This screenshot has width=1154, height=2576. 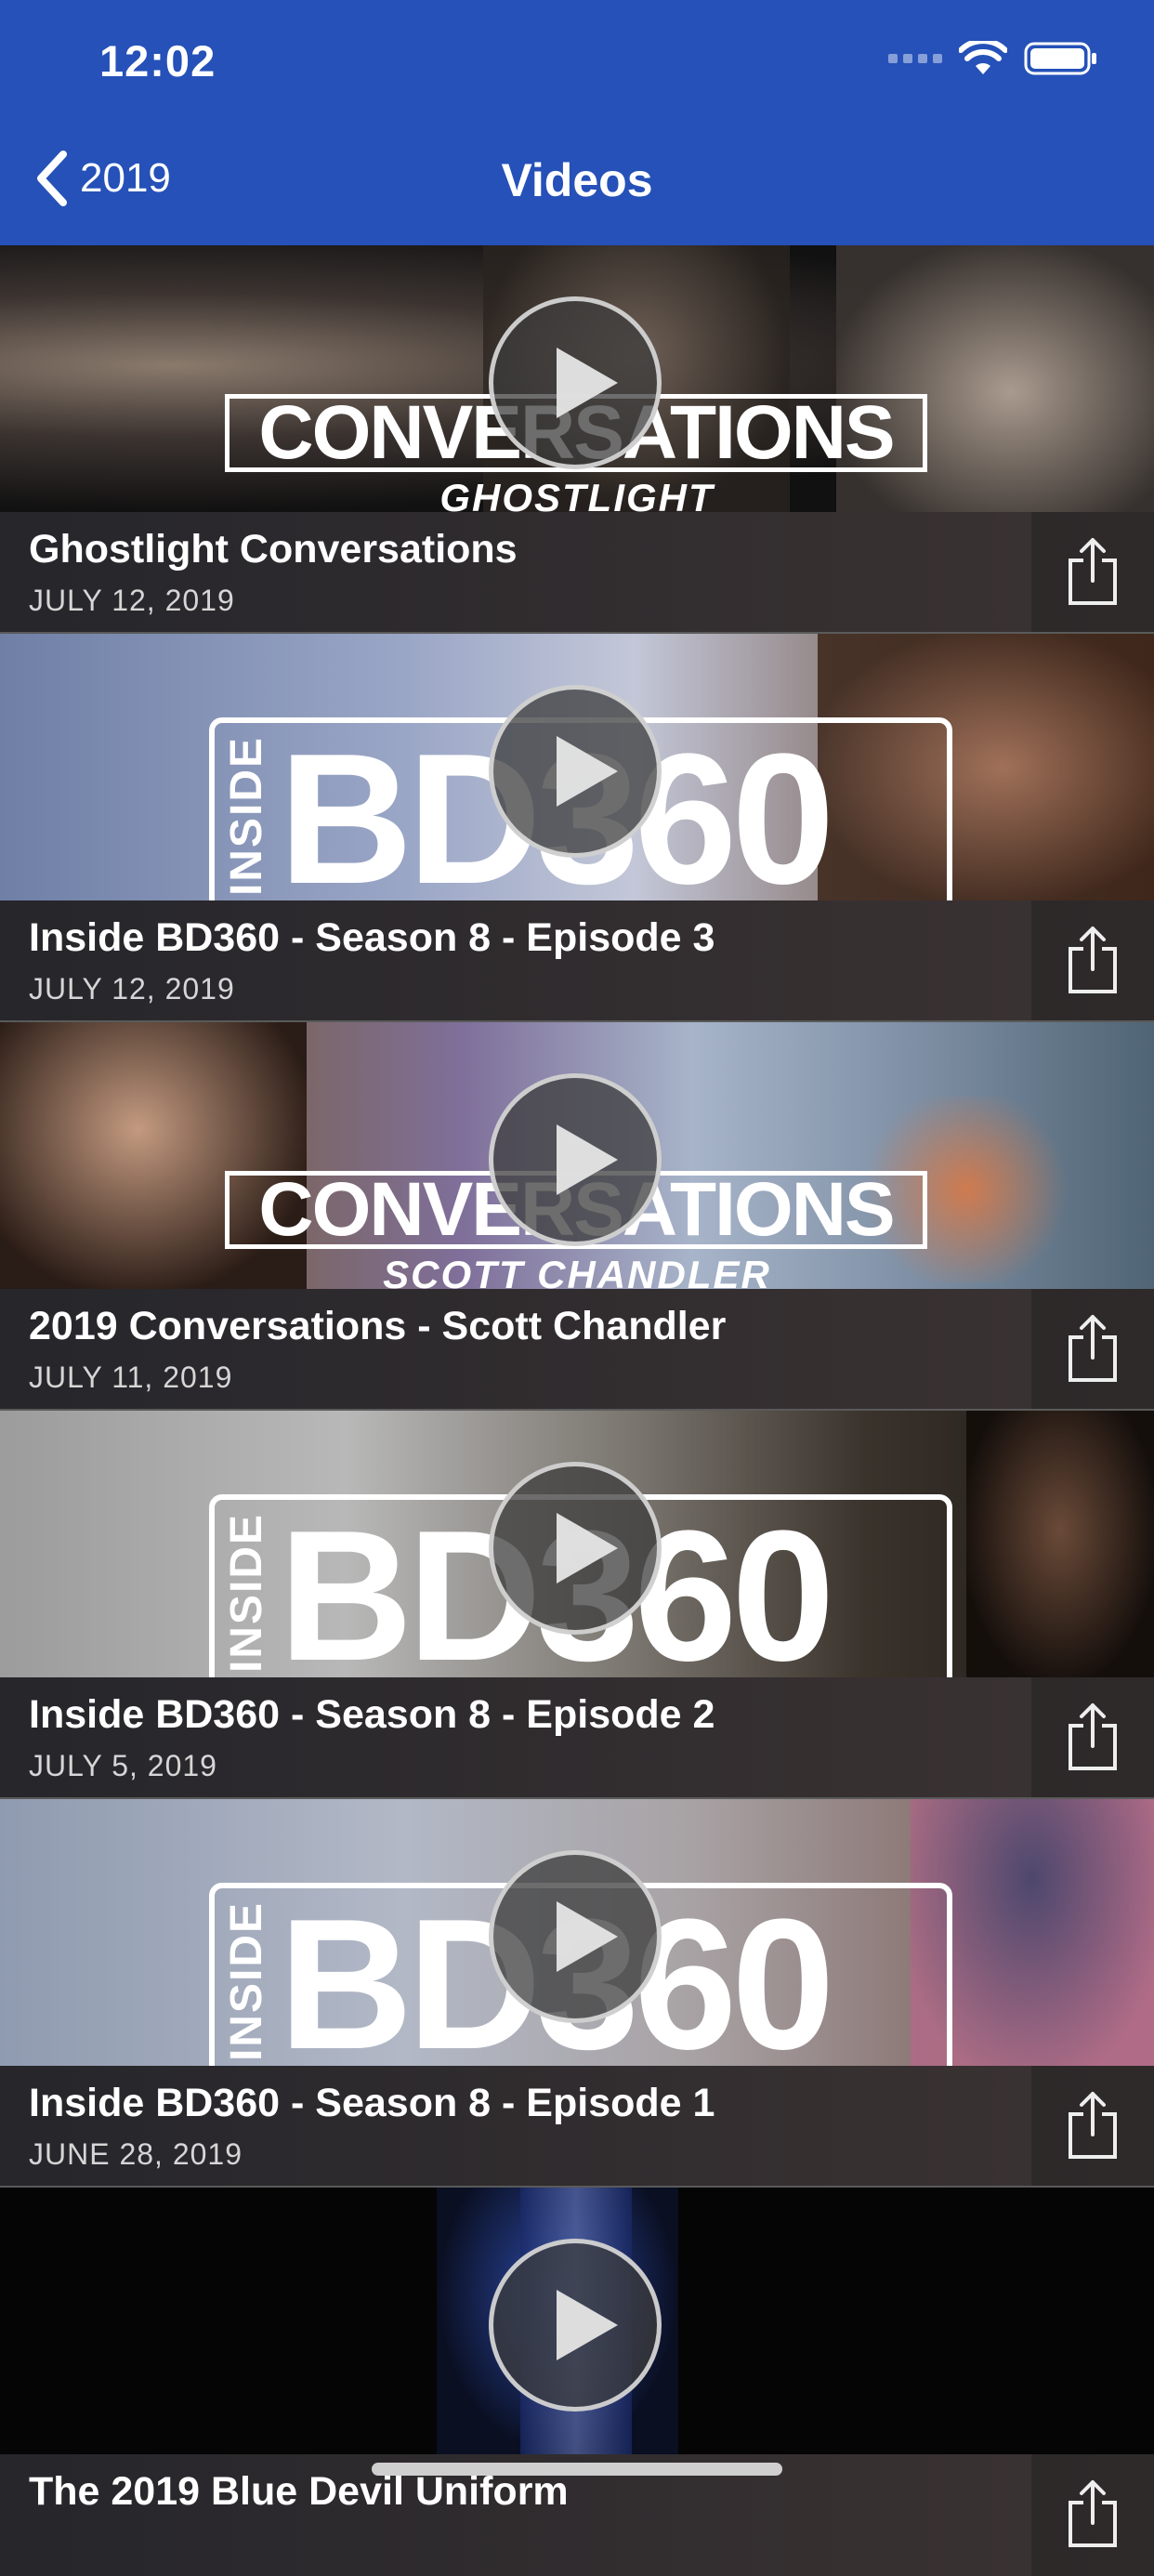 I want to click on battery-icon, so click(x=1060, y=58).